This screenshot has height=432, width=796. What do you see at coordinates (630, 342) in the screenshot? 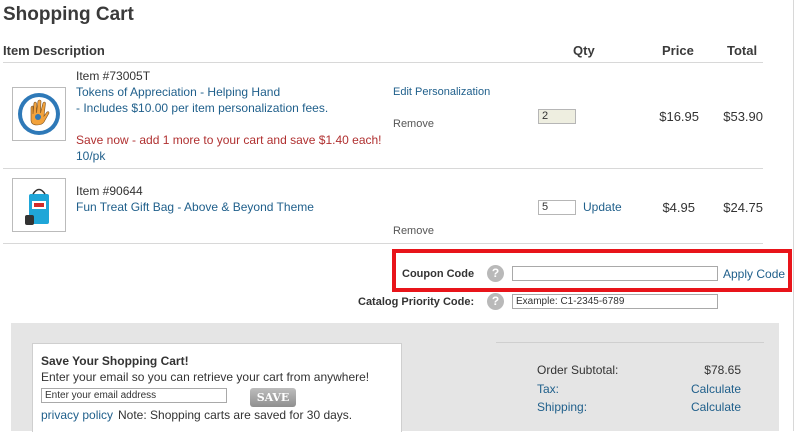
I see `summary-divider` at bounding box center [630, 342].